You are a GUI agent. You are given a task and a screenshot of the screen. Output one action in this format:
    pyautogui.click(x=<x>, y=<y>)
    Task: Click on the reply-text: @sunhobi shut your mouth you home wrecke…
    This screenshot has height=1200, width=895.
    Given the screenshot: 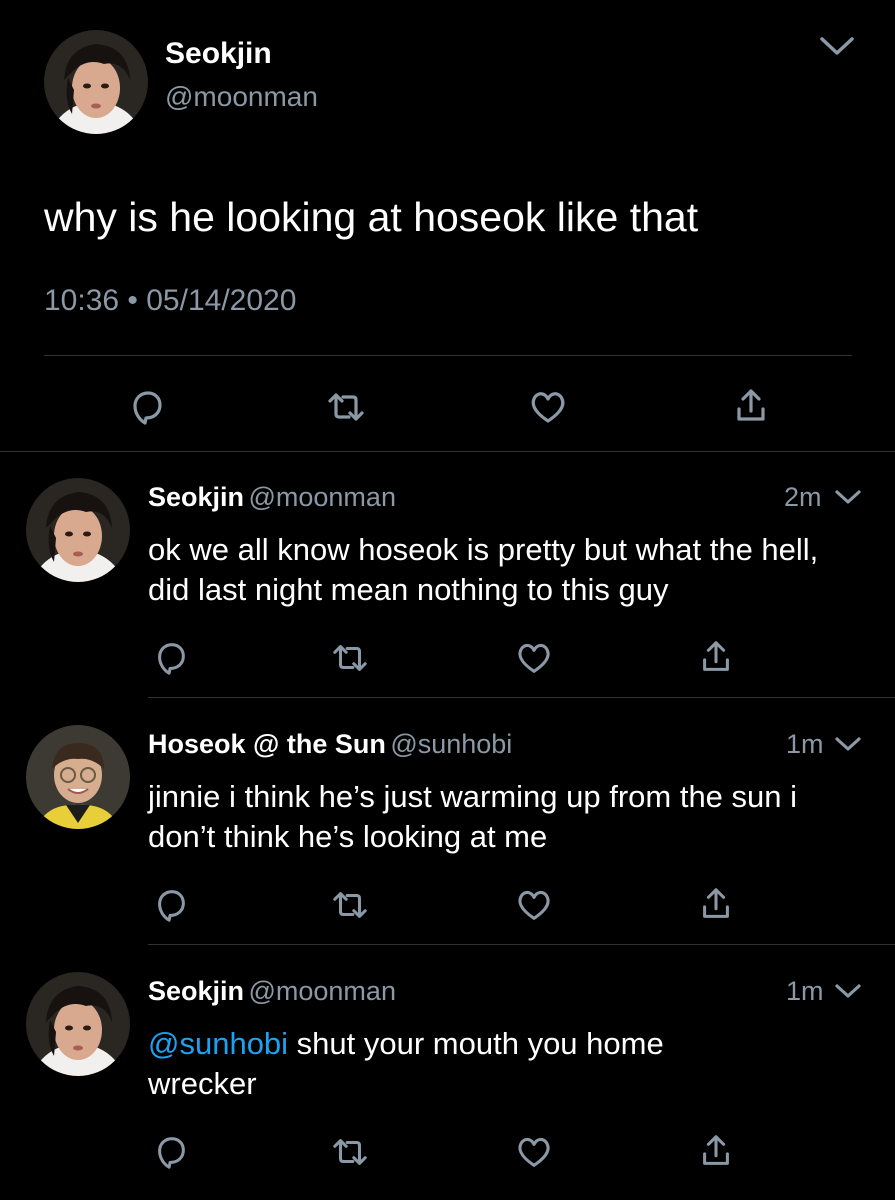 What is the action you would take?
    pyautogui.click(x=448, y=1064)
    